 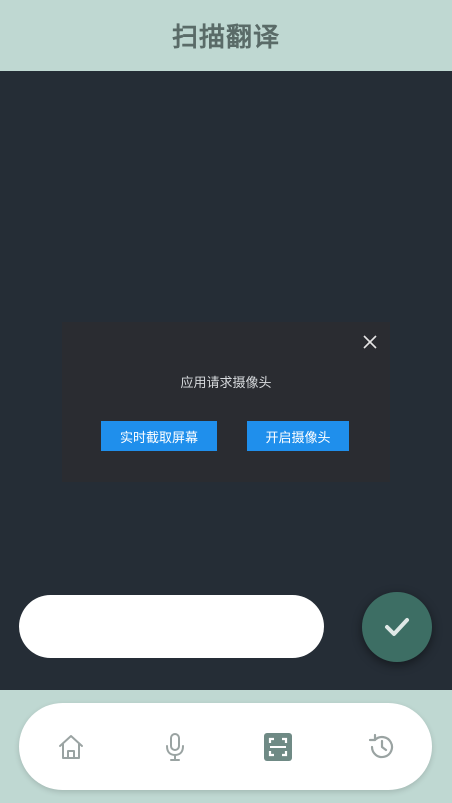 I want to click on nav-scan, so click(x=278, y=747).